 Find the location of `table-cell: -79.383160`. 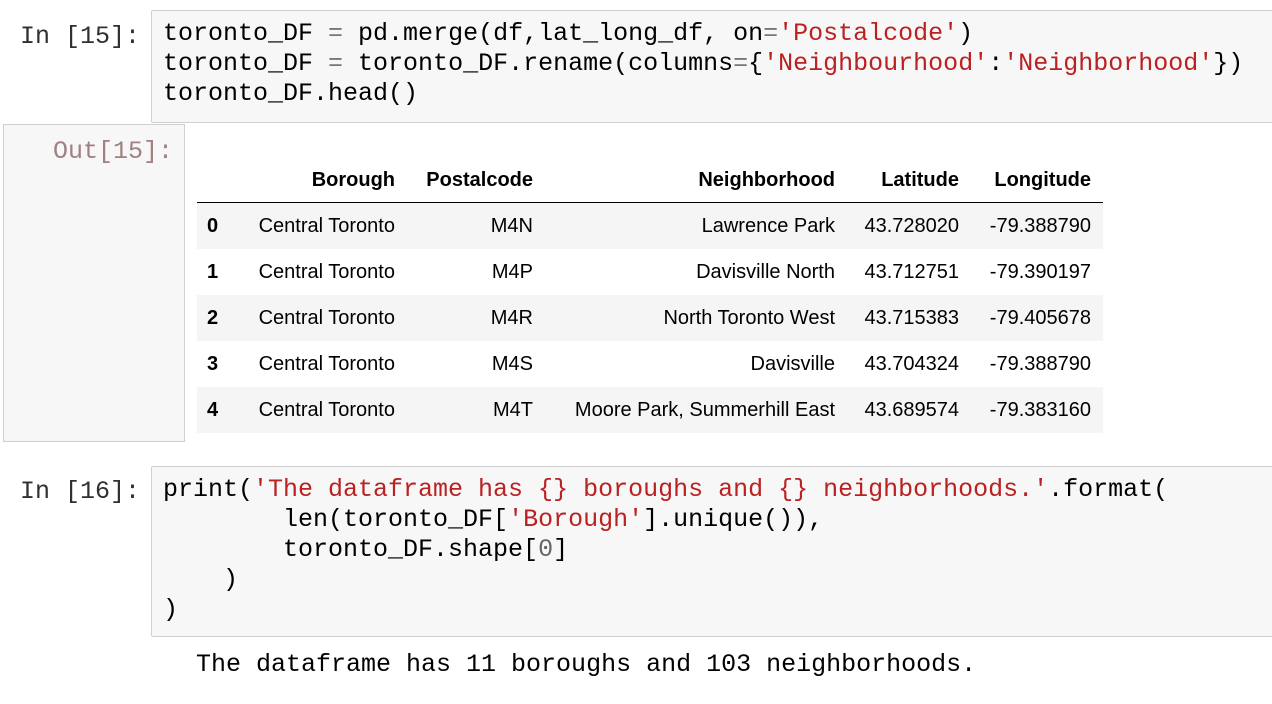

table-cell: -79.383160 is located at coordinates (1040, 409).